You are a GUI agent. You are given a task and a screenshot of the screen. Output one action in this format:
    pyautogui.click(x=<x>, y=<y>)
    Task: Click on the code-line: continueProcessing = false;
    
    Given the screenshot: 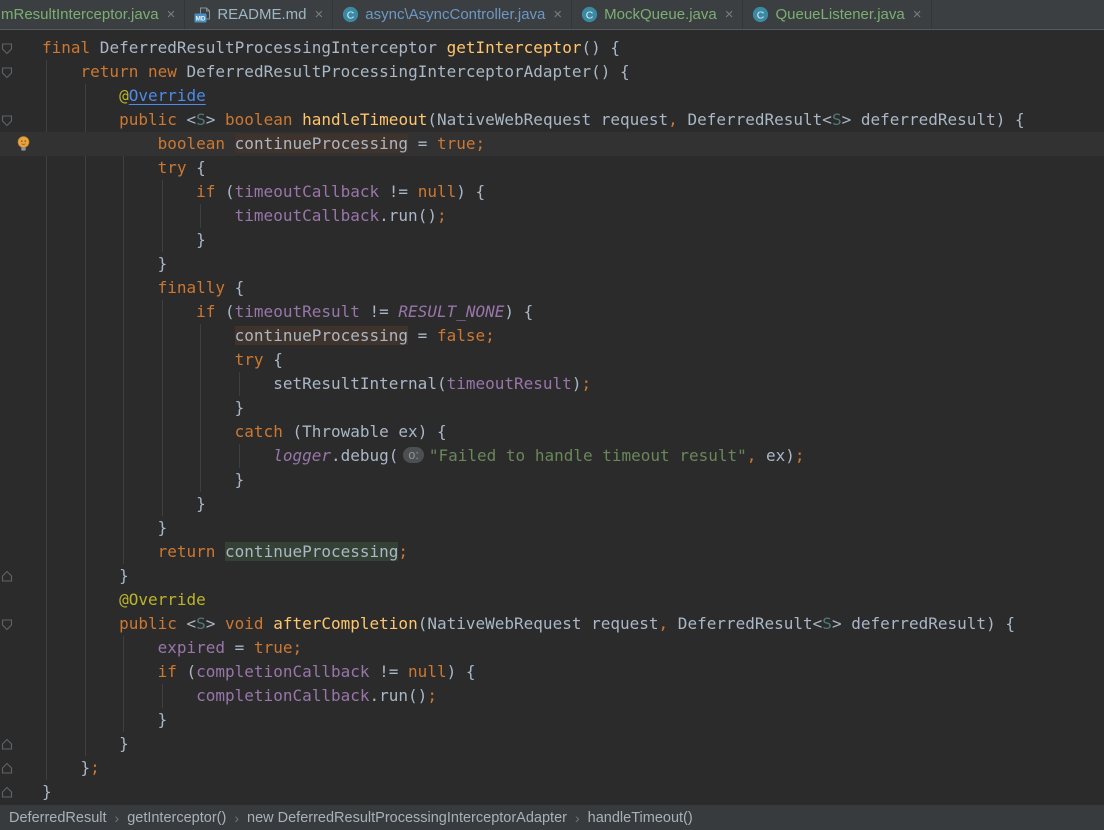 What is the action you would take?
    pyautogui.click(x=552, y=336)
    